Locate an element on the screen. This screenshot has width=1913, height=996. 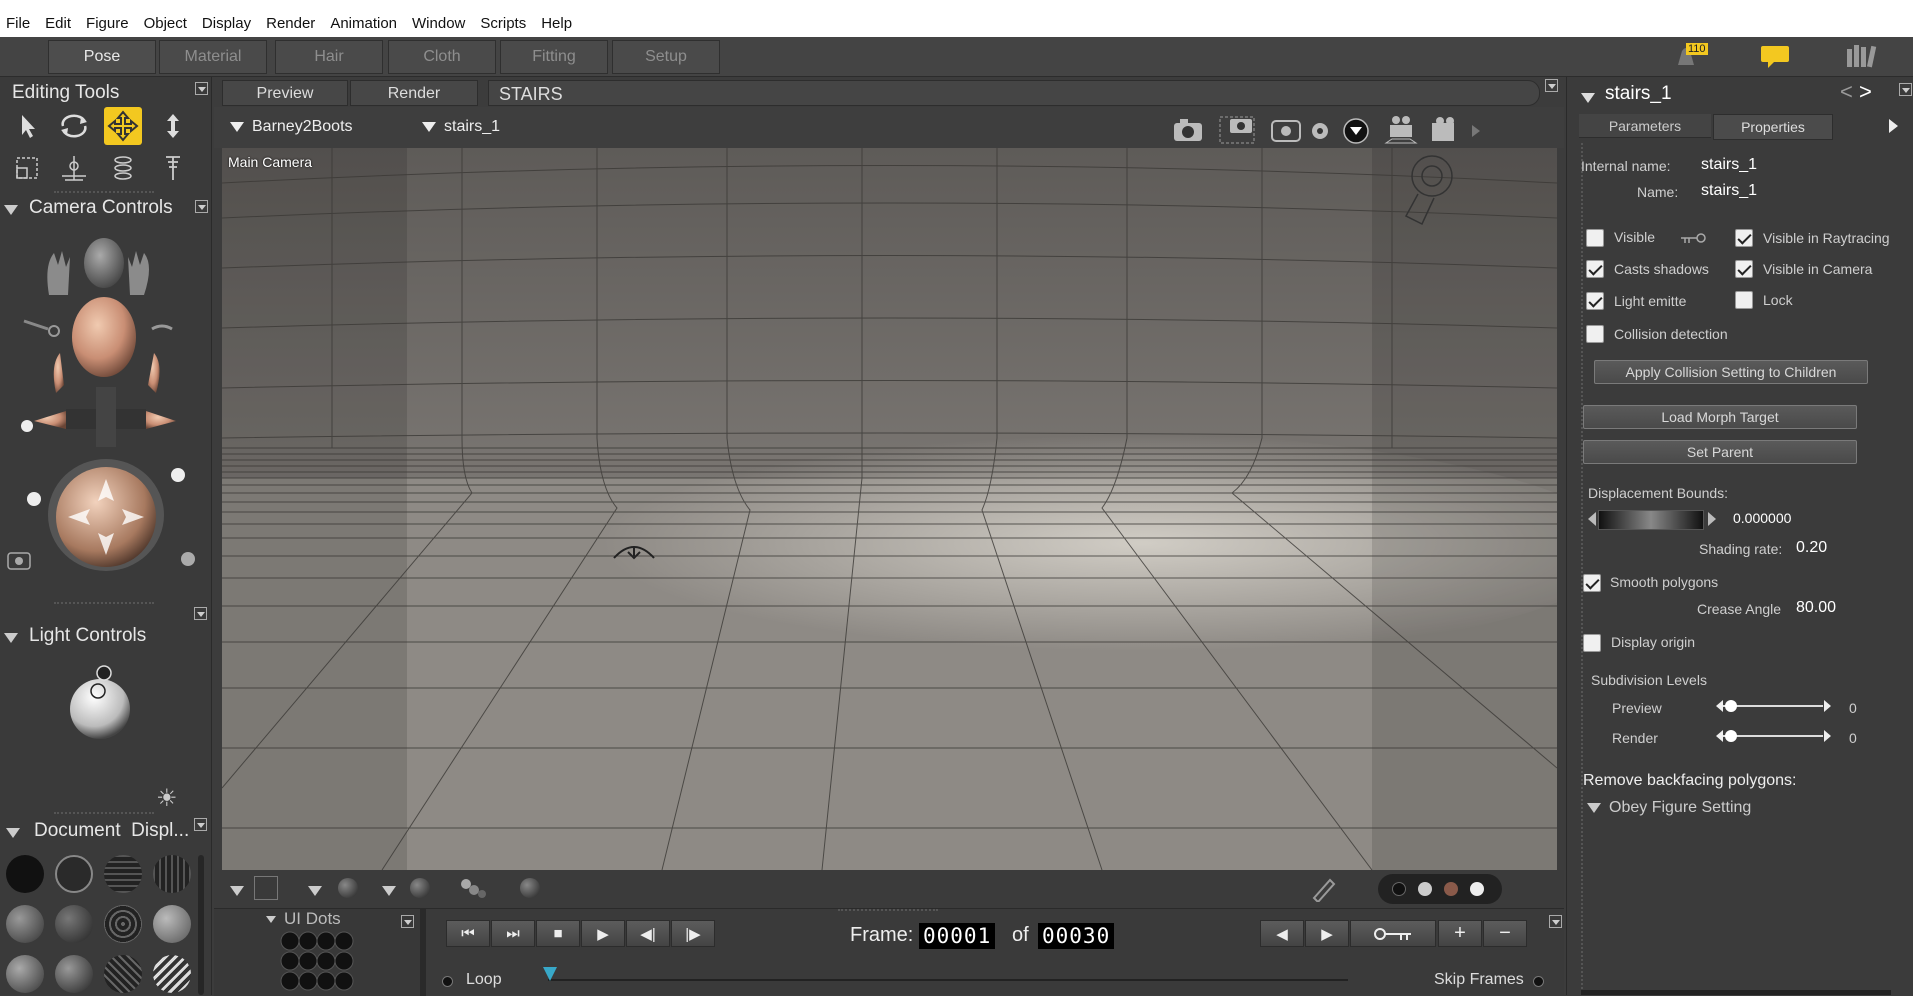
displacement-increase-icon is located at coordinates (1712, 519).